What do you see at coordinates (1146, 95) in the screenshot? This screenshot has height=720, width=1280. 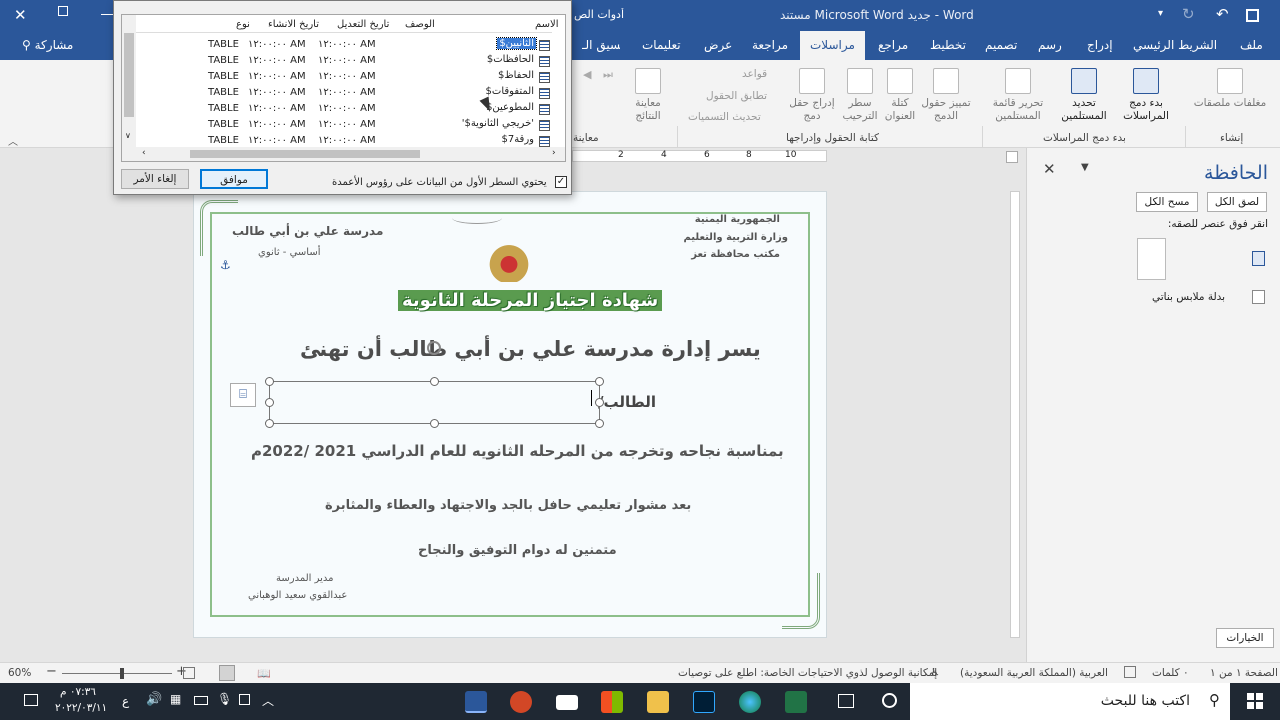 I see `start-mail-merge-button: بدء دمج المراسلات` at bounding box center [1146, 95].